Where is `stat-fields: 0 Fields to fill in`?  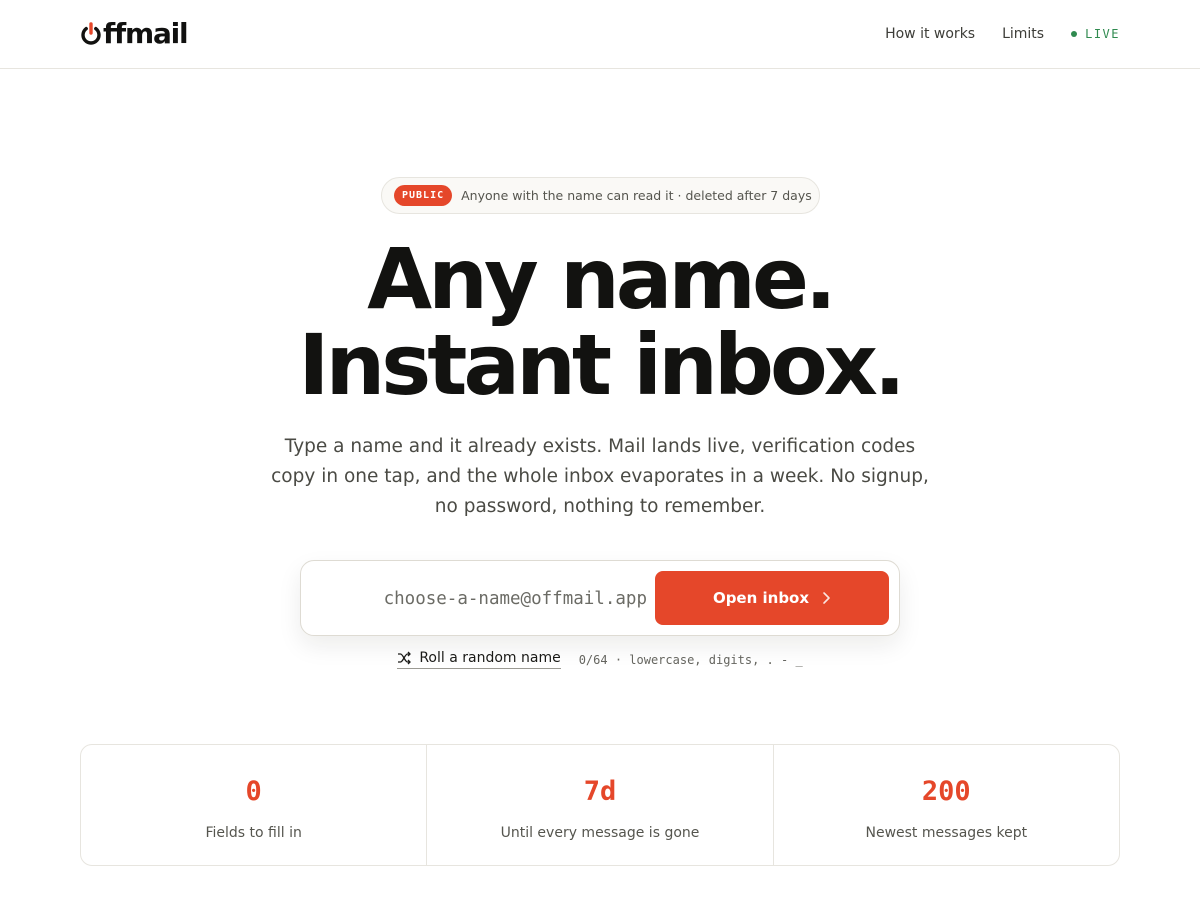
stat-fields: 0 Fields to fill in is located at coordinates (253, 805).